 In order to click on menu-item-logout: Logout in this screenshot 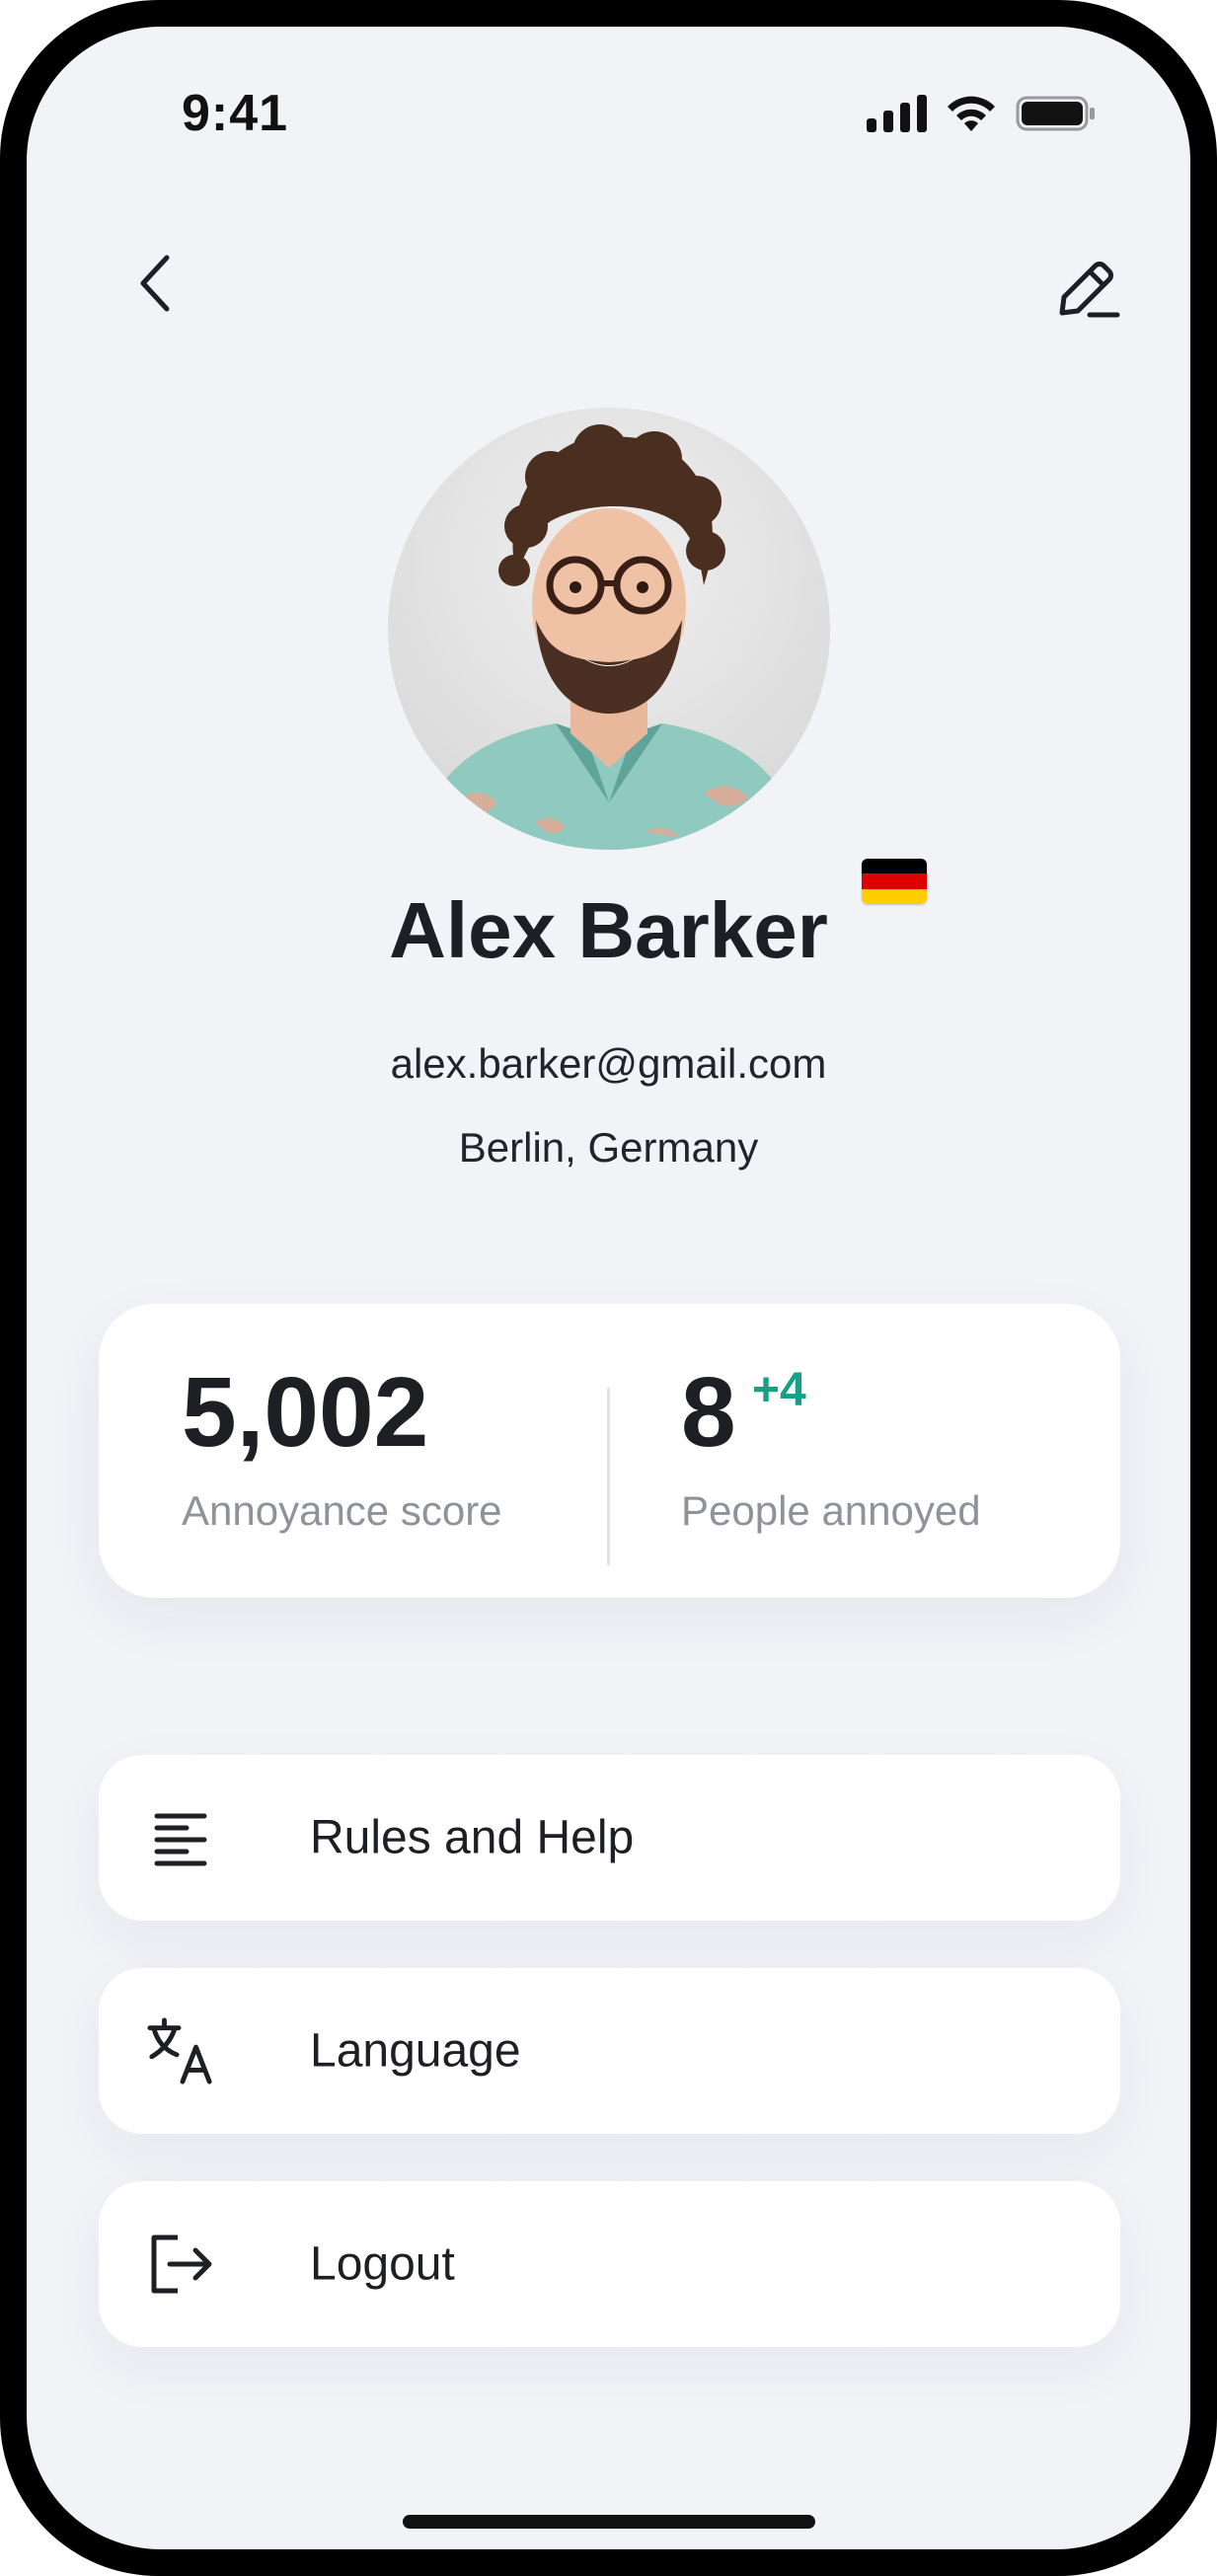, I will do `click(610, 2264)`.